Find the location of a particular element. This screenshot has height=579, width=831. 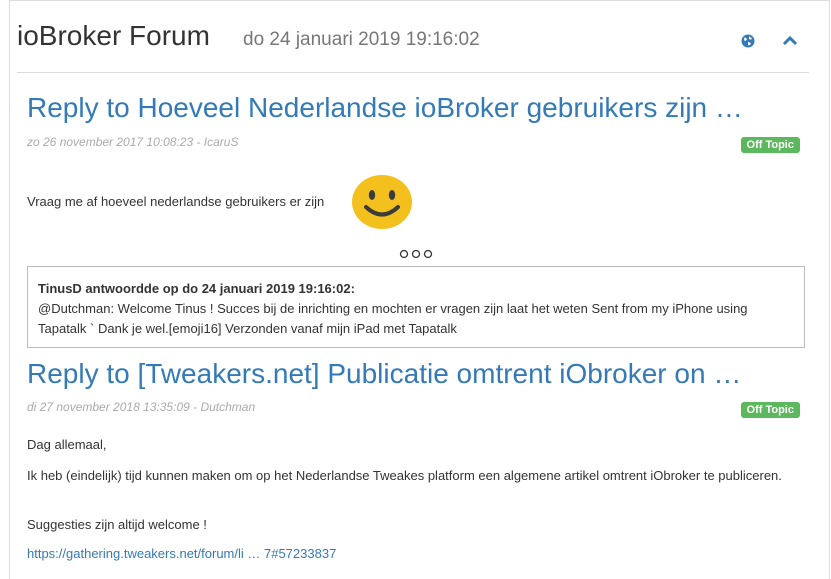

post-meta: zo 26 november 2017 10:08:23 - IcaruS is located at coordinates (133, 142).